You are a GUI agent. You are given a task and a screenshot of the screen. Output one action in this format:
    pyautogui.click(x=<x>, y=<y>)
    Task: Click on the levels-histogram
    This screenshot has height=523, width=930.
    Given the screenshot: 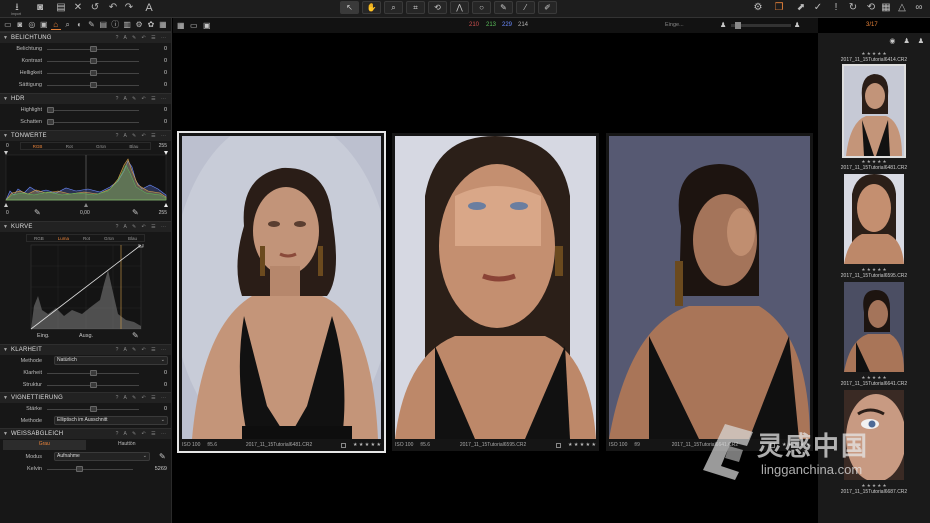 What is the action you would take?
    pyautogui.click(x=86, y=179)
    